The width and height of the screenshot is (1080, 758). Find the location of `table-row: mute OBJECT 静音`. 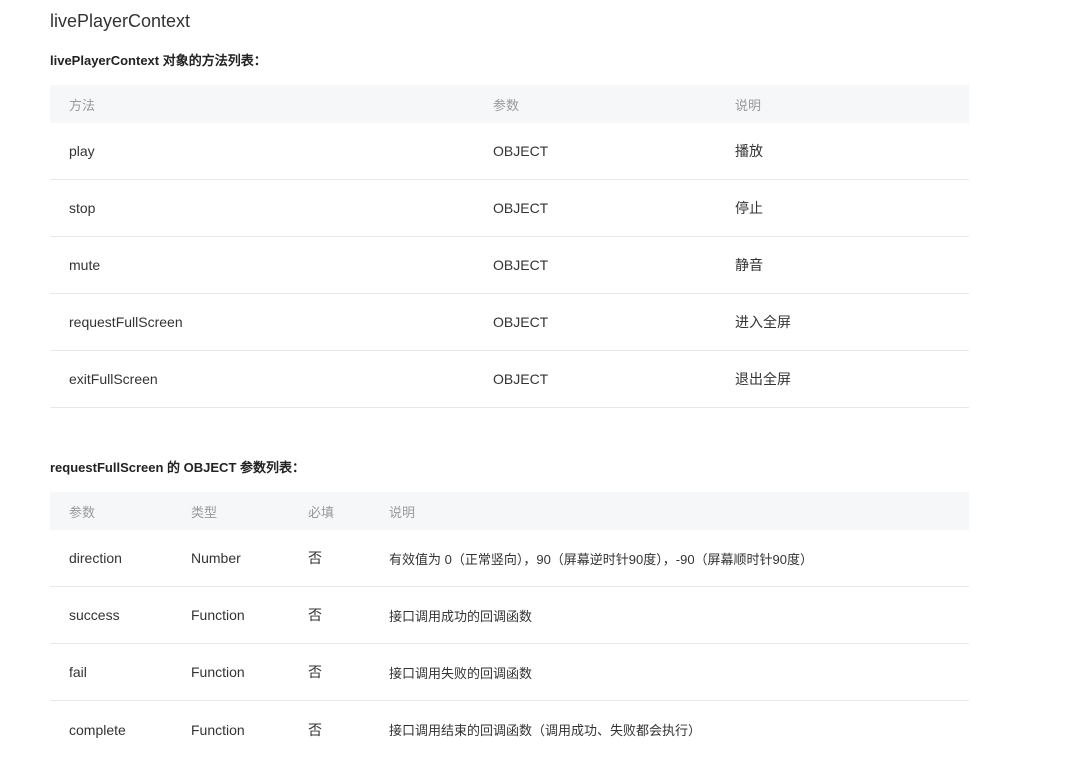

table-row: mute OBJECT 静音 is located at coordinates (509, 265).